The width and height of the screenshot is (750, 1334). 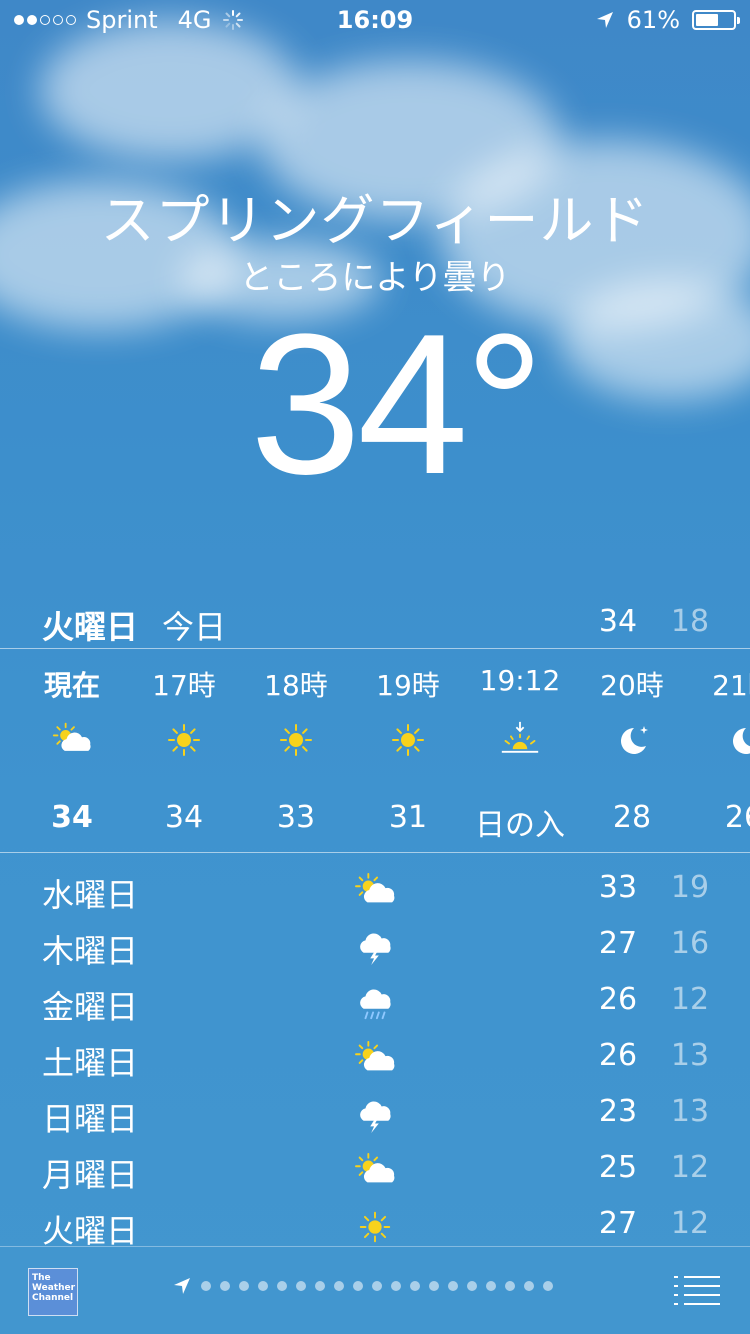 I want to click on hourly-item: 17時 34, so click(x=184, y=750).